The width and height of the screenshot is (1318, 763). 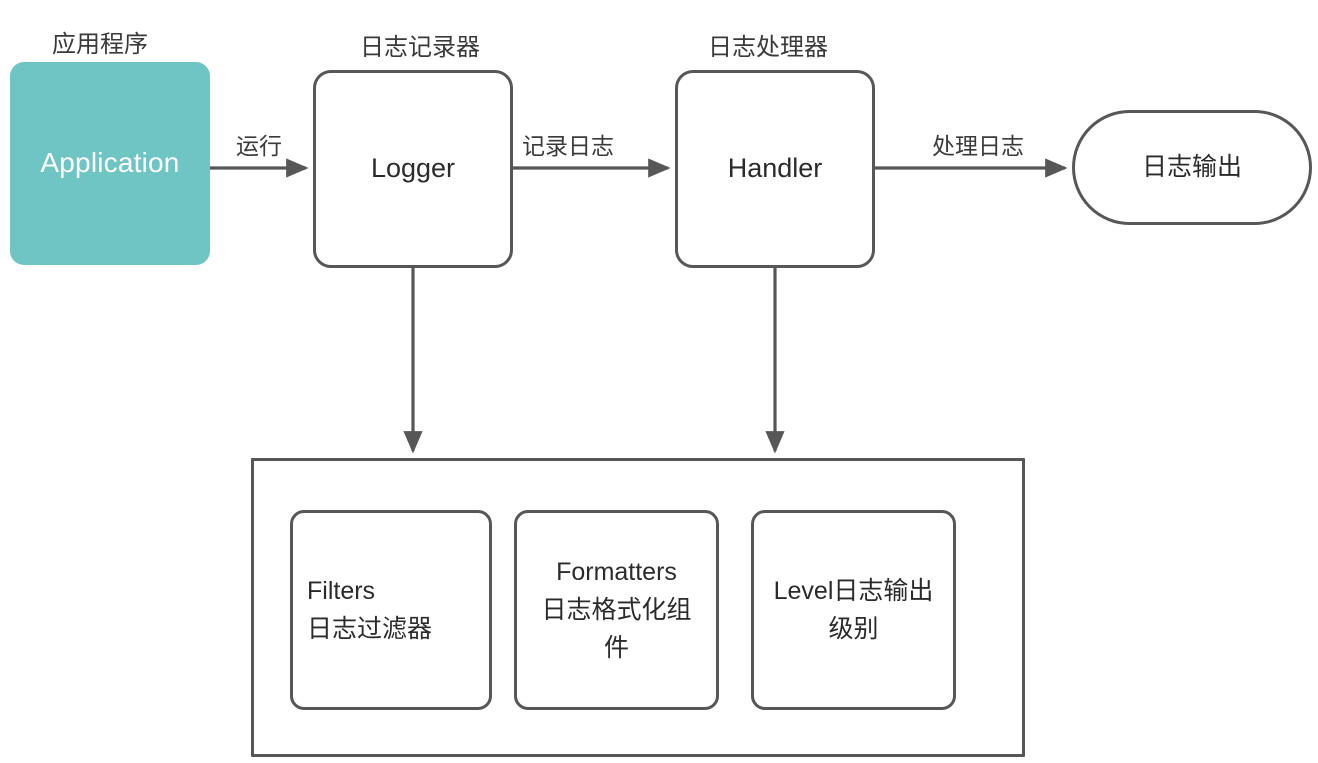 I want to click on edge-label-process-log: 处理日志, so click(x=978, y=144).